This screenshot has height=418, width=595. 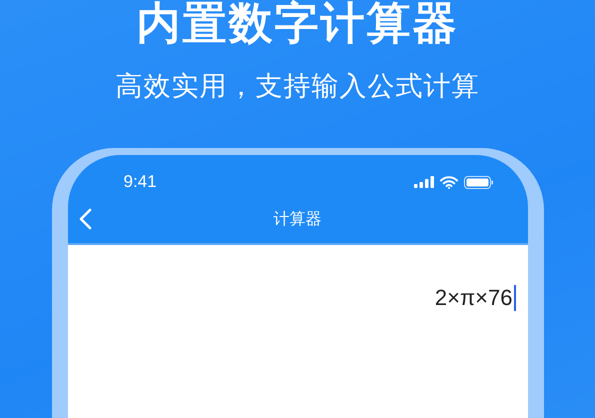 What do you see at coordinates (140, 182) in the screenshot?
I see `status-time: 9:41` at bounding box center [140, 182].